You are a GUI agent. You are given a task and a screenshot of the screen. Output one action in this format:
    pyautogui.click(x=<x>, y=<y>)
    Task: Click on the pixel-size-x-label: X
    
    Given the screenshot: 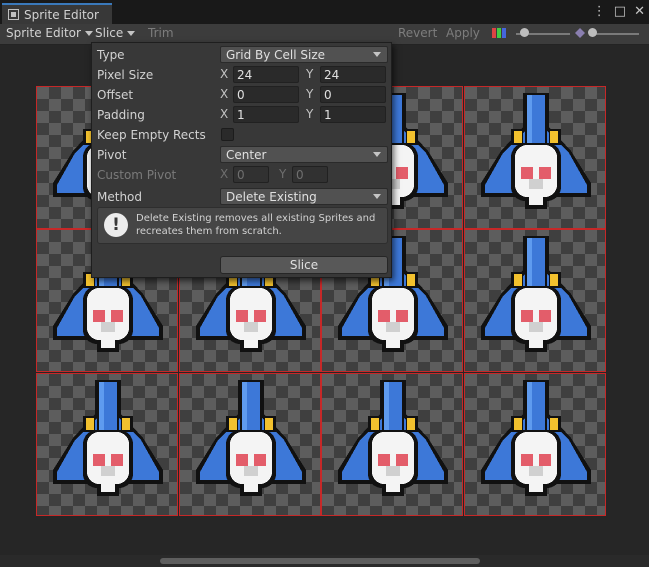 What is the action you would take?
    pyautogui.click(x=224, y=74)
    